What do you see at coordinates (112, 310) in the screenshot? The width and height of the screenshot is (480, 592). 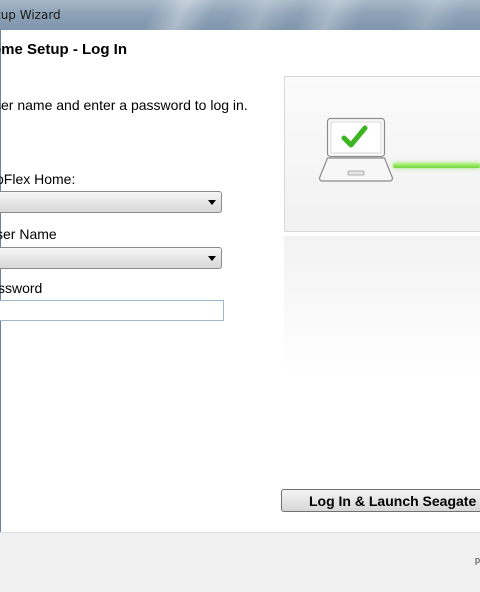 I see `password-field` at bounding box center [112, 310].